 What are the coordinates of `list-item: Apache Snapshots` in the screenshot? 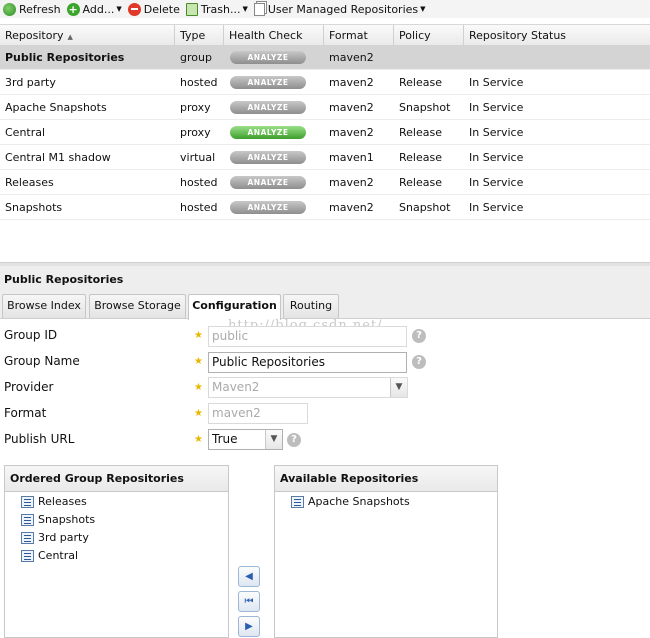 It's located at (350, 502).